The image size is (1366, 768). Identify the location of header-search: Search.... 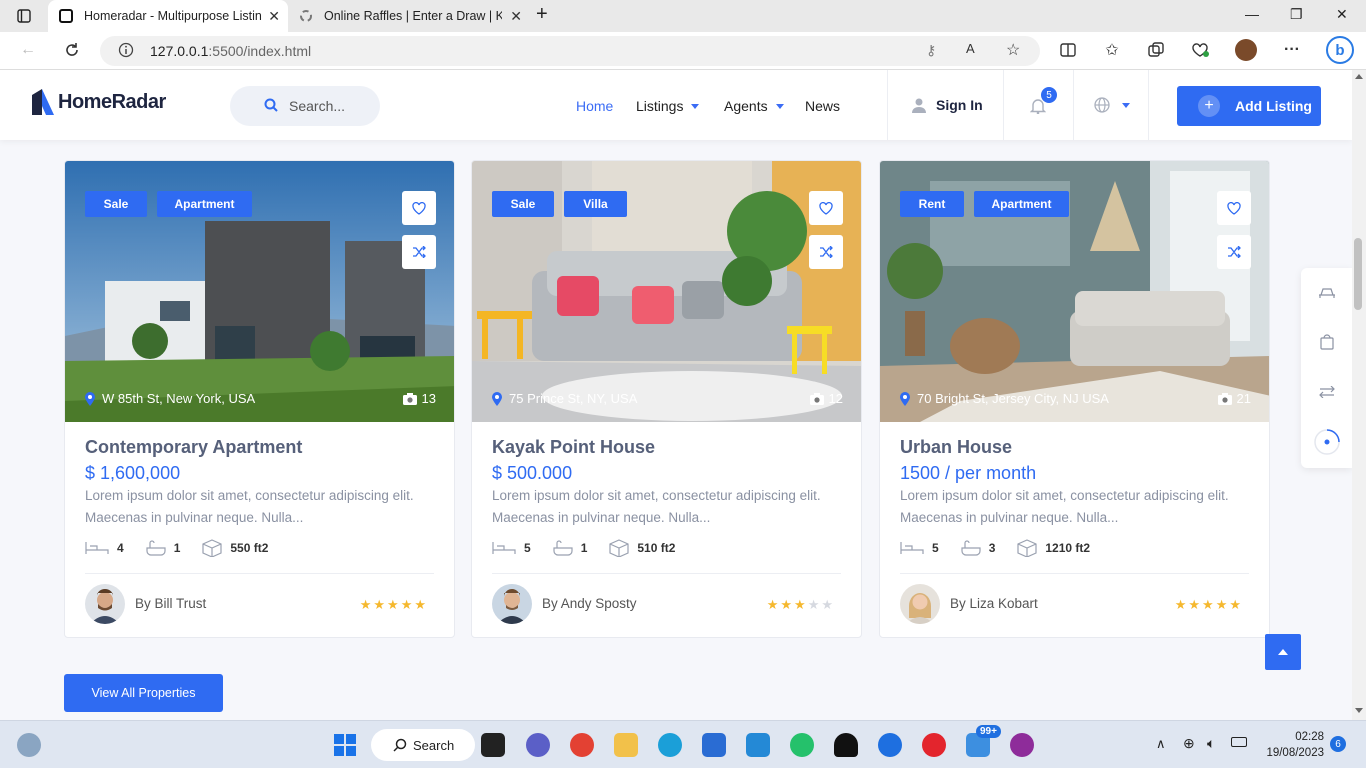
(305, 106).